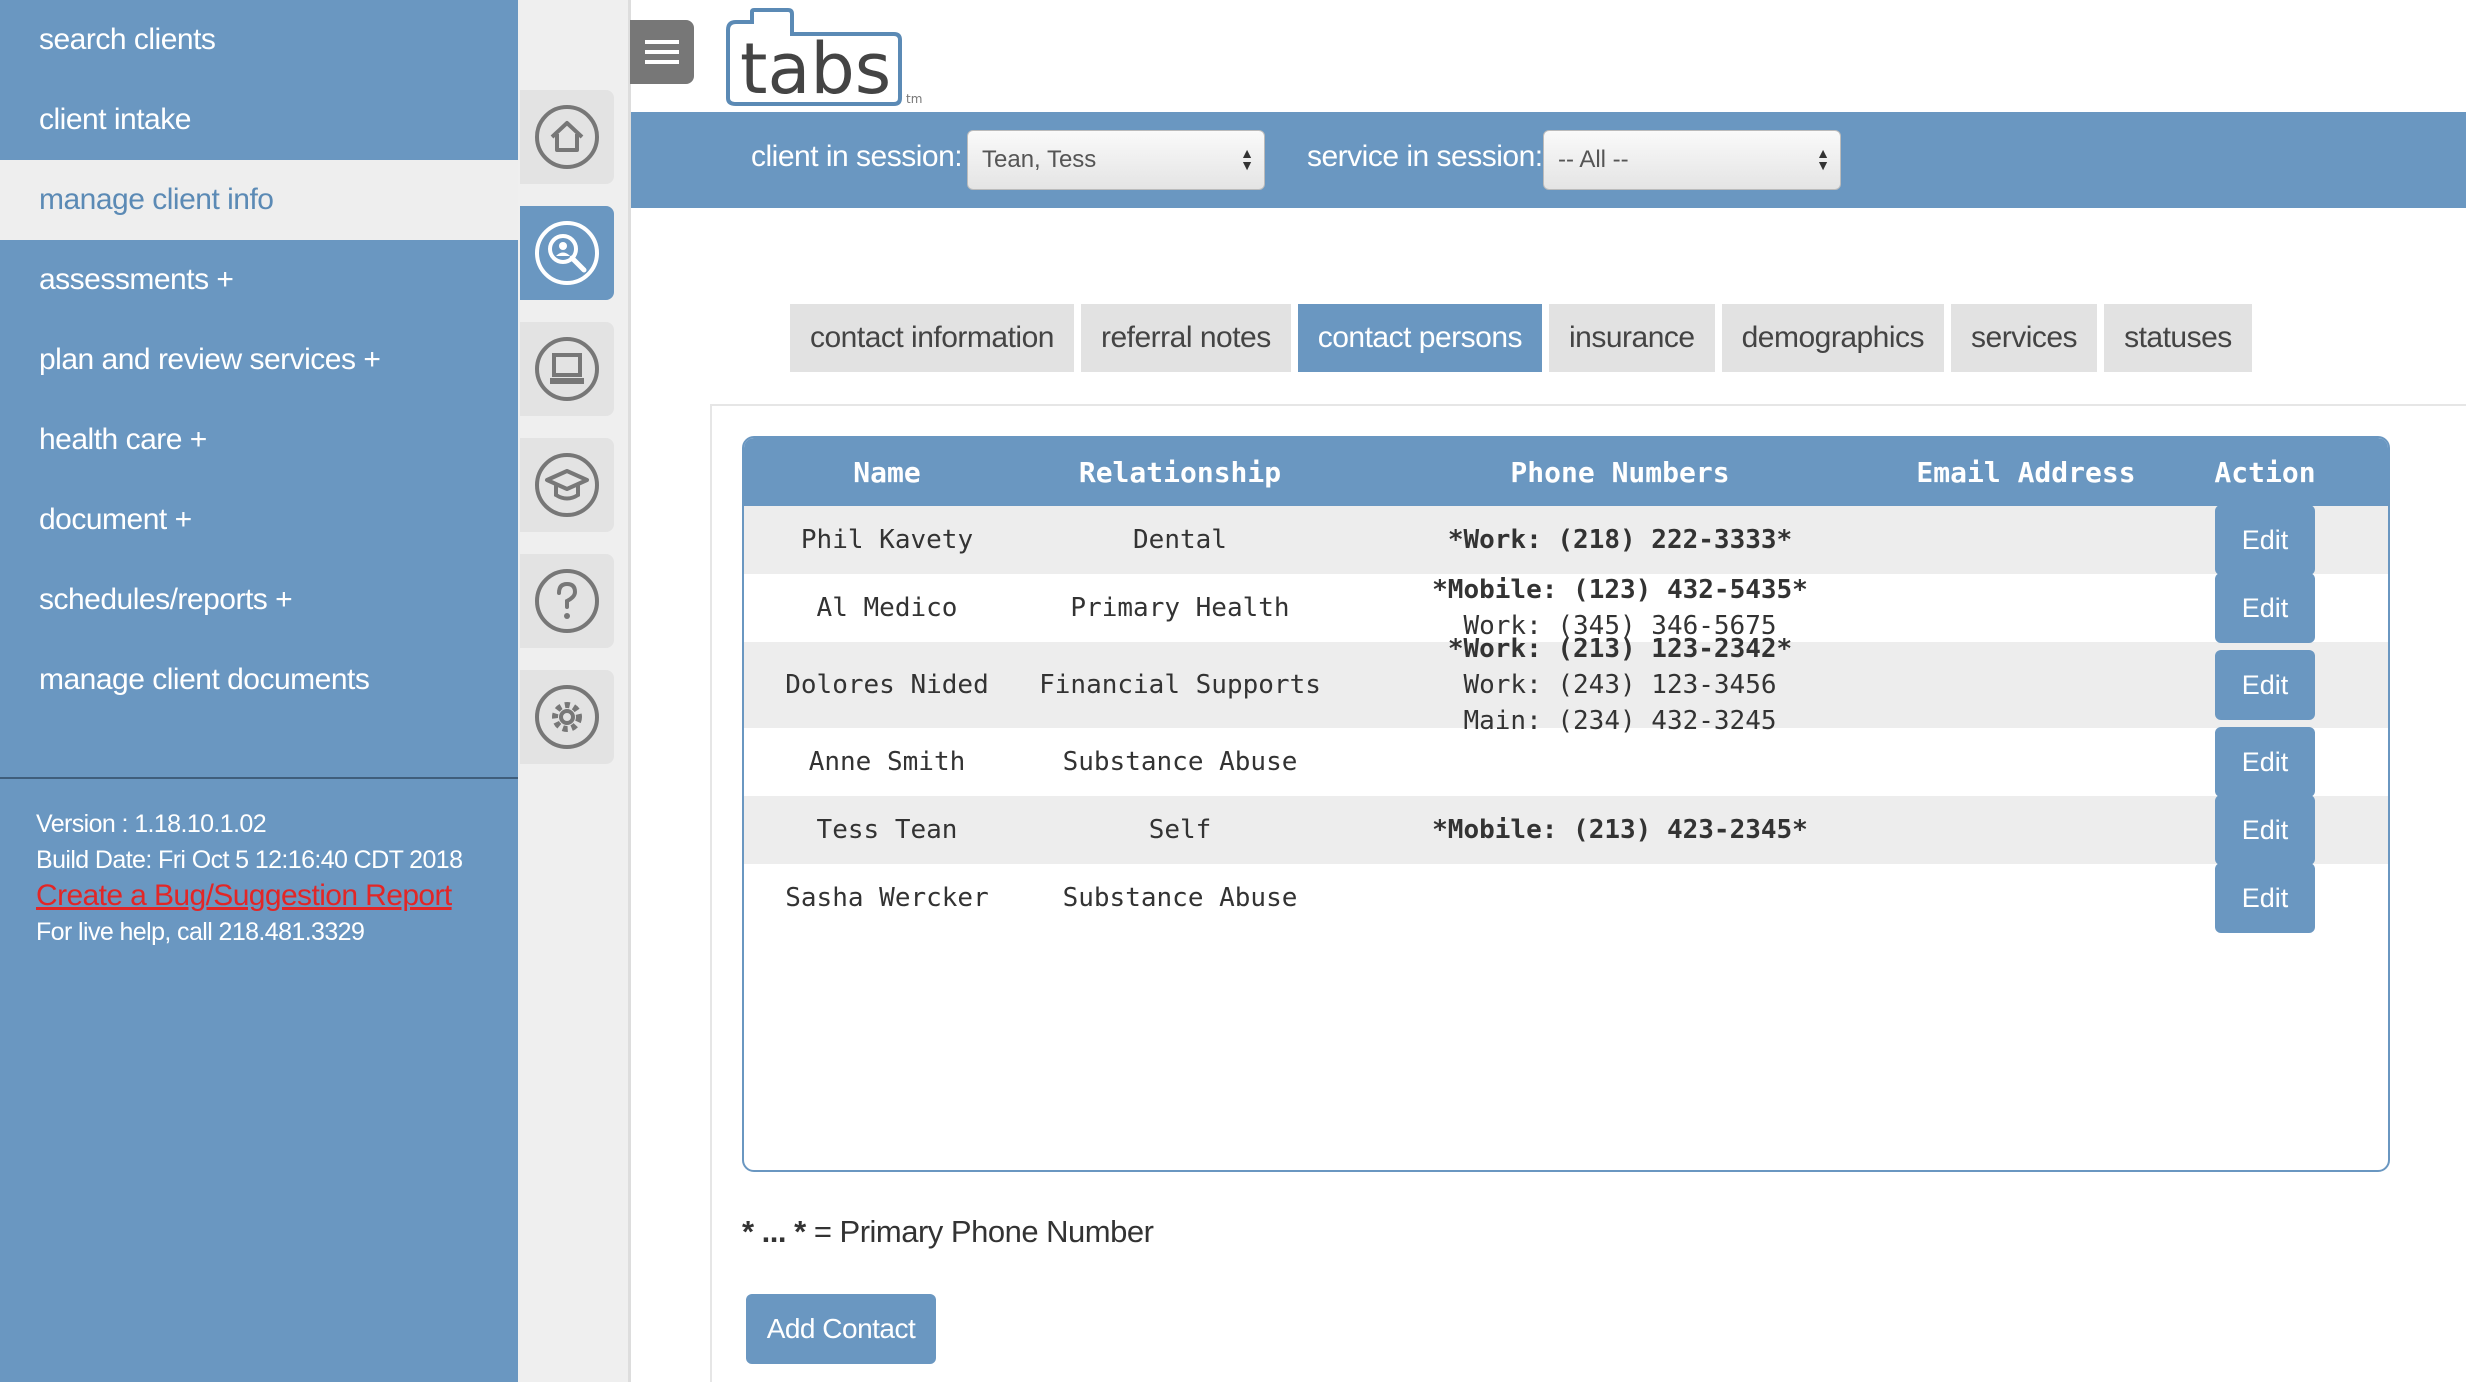 The height and width of the screenshot is (1382, 2466). What do you see at coordinates (2178, 338) in the screenshot?
I see `tab-statuses: statuses` at bounding box center [2178, 338].